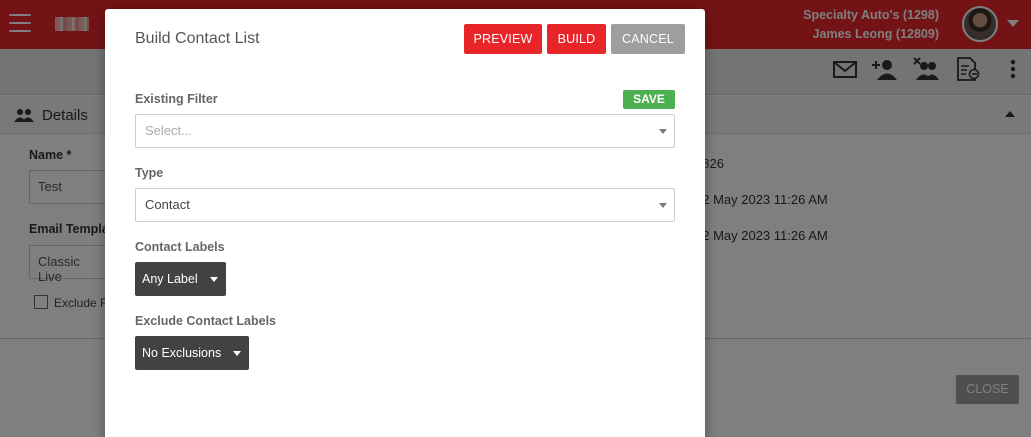 The height and width of the screenshot is (437, 1031). What do you see at coordinates (206, 321) in the screenshot?
I see `exclude-contact-labels-label: Exclude Contact Labels` at bounding box center [206, 321].